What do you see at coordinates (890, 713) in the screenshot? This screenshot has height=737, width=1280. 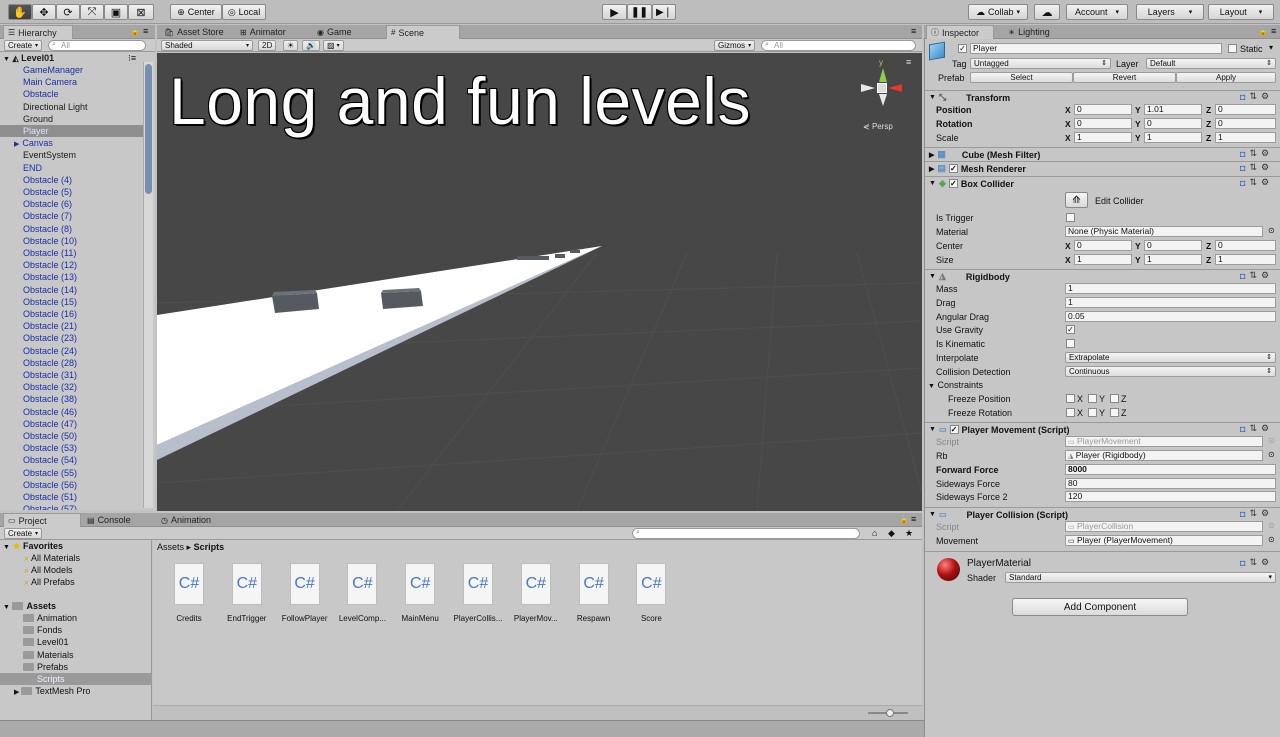 I see `icon-size-slider-thumb` at bounding box center [890, 713].